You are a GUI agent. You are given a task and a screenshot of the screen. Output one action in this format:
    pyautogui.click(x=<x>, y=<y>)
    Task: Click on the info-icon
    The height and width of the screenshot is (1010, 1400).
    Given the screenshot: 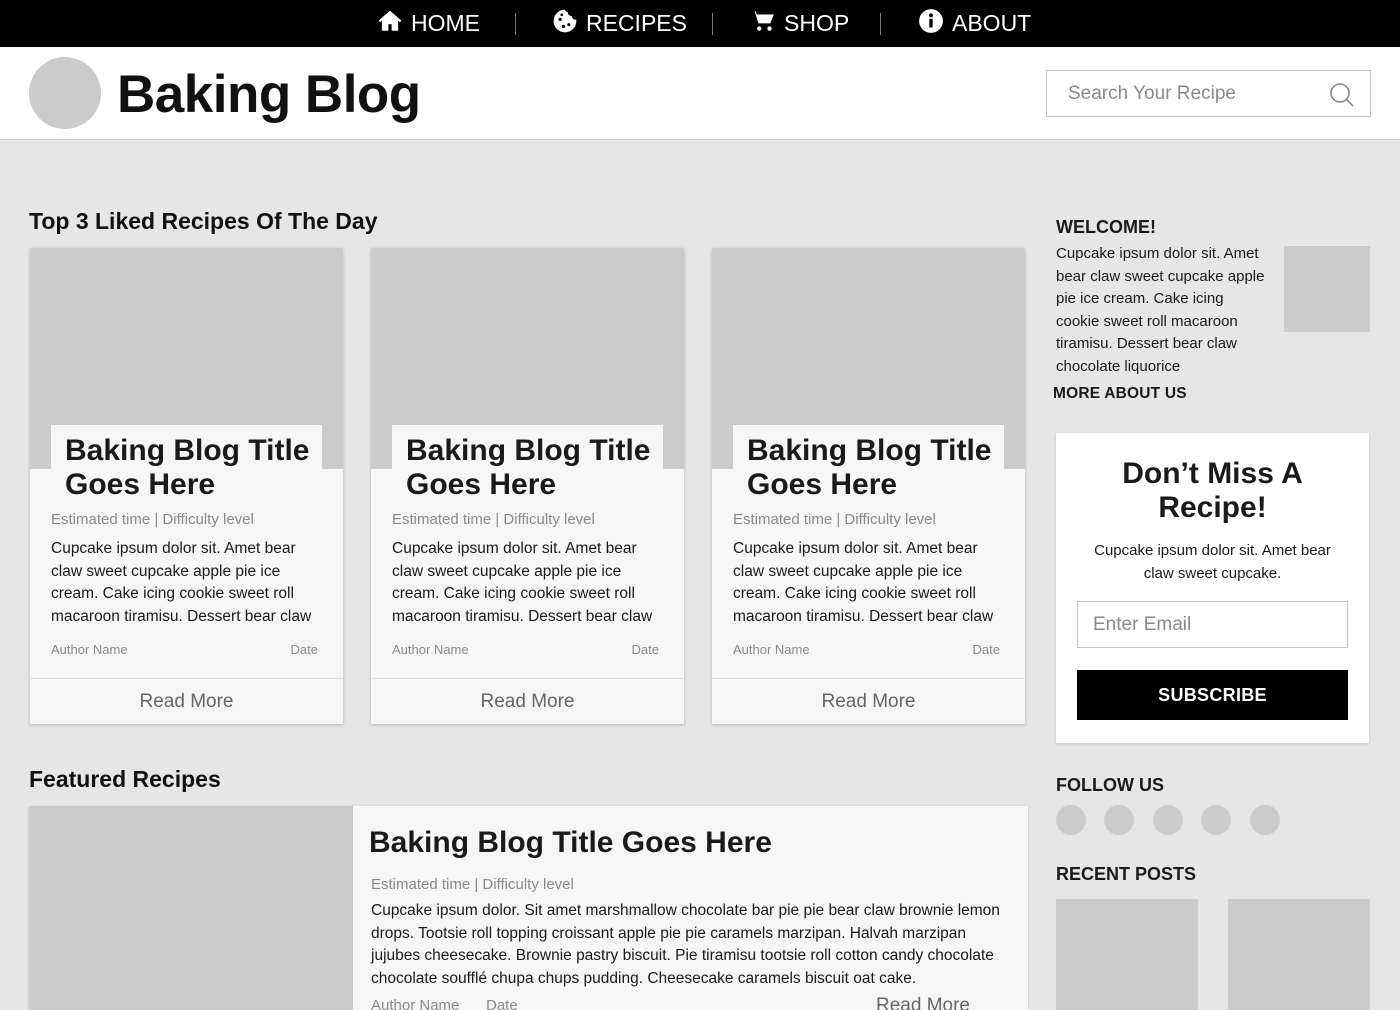 What is the action you would take?
    pyautogui.click(x=931, y=24)
    